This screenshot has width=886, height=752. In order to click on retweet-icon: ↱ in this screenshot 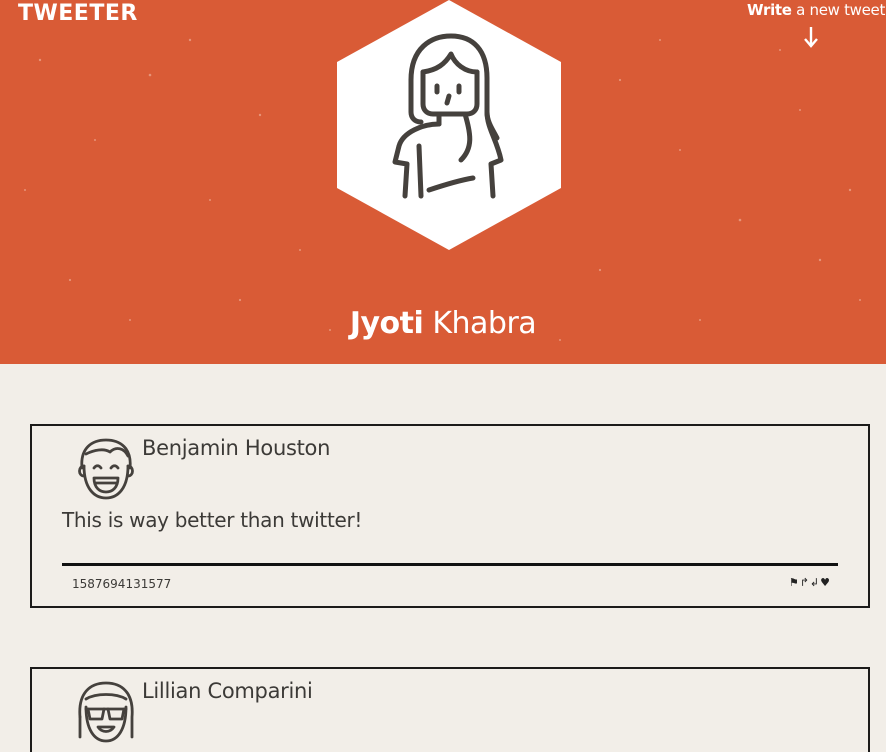, I will do `click(804, 583)`.